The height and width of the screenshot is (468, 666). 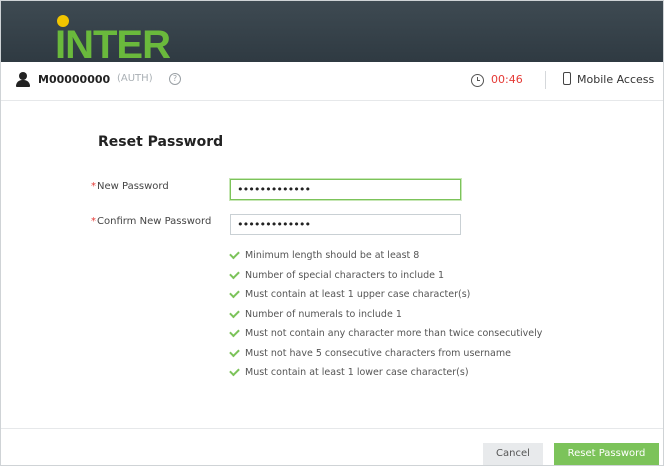 What do you see at coordinates (130, 186) in the screenshot?
I see `new-password-label: *New Password` at bounding box center [130, 186].